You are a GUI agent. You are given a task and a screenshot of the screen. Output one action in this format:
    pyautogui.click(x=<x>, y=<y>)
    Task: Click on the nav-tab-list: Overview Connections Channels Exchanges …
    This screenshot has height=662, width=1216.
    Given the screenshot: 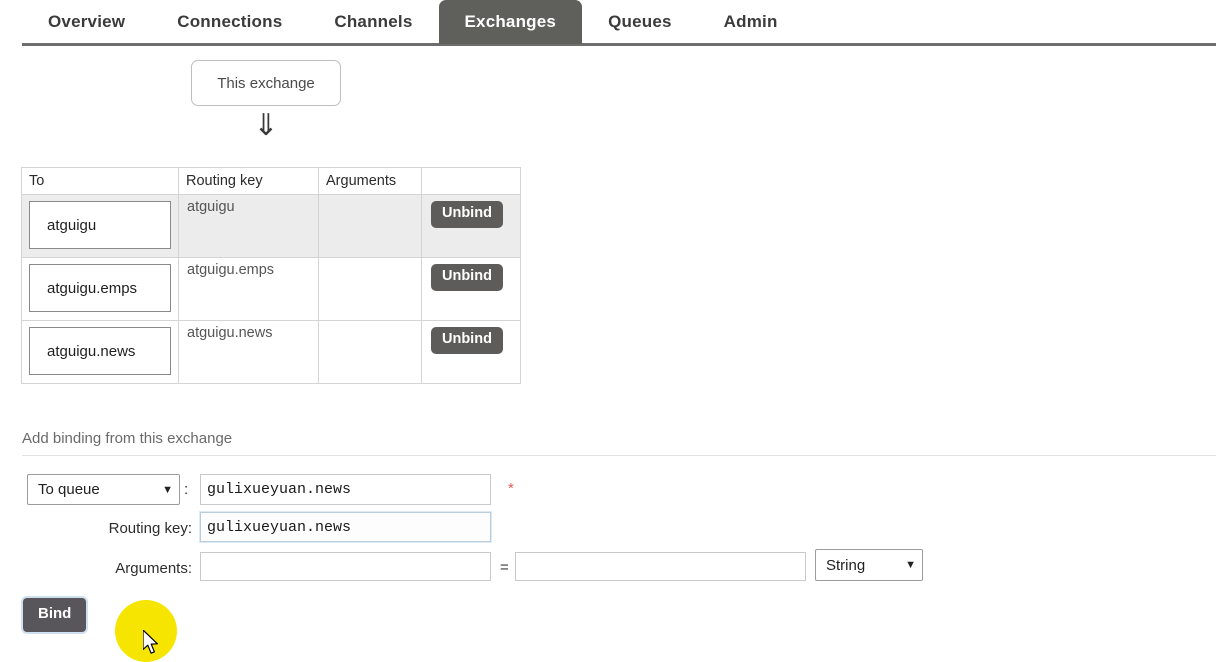 What is the action you would take?
    pyautogui.click(x=413, y=22)
    